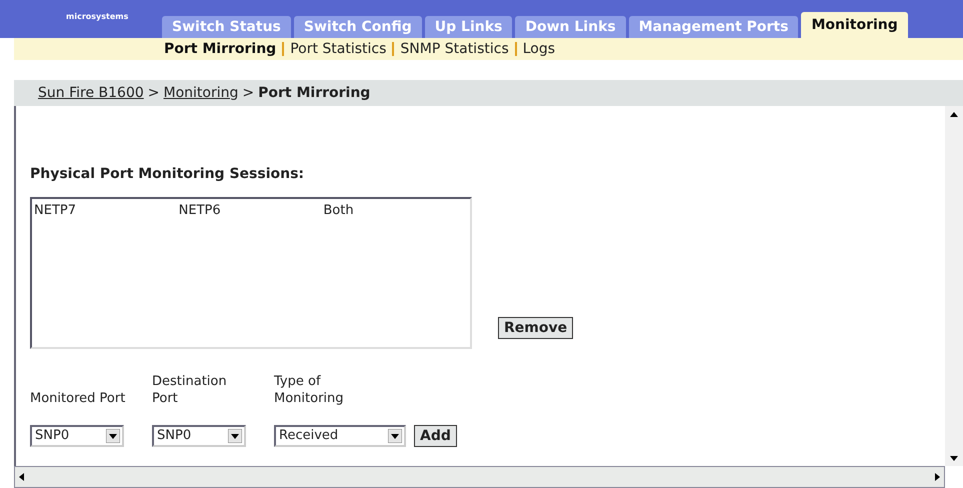 The height and width of the screenshot is (488, 963). I want to click on remove-button: Remove, so click(536, 328).